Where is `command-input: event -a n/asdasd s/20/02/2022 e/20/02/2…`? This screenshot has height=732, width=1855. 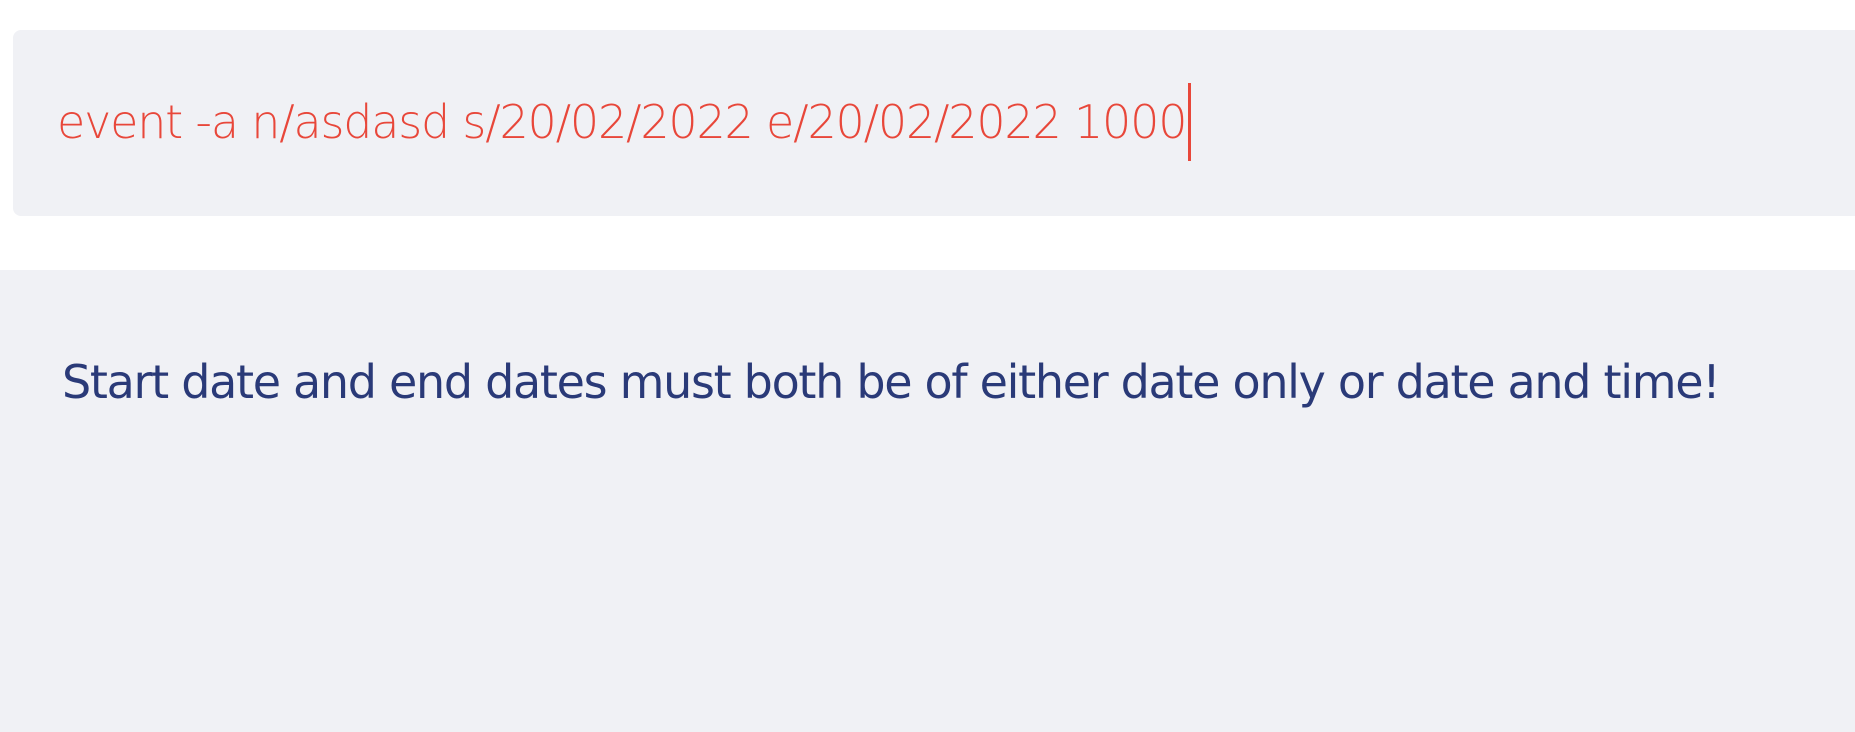 command-input: event -a n/asdasd s/20/02/2022 e/20/02/2… is located at coordinates (624, 122).